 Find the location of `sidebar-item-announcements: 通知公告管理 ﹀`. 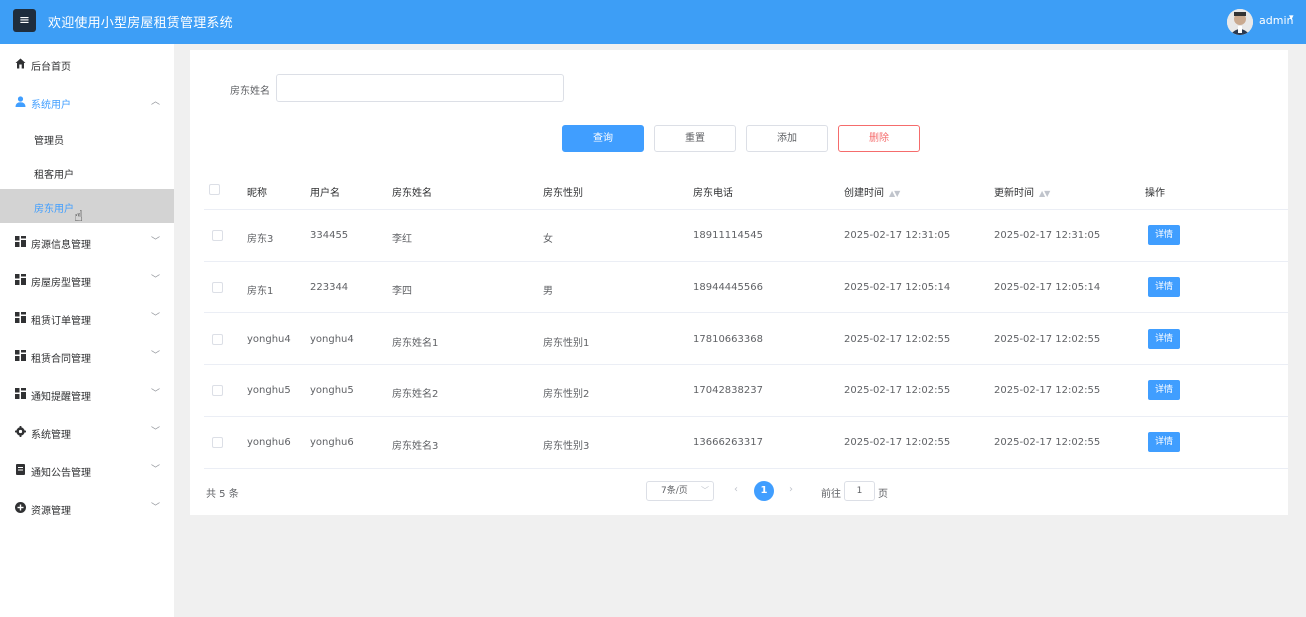

sidebar-item-announcements: 通知公告管理 ﹀ is located at coordinates (87, 470).